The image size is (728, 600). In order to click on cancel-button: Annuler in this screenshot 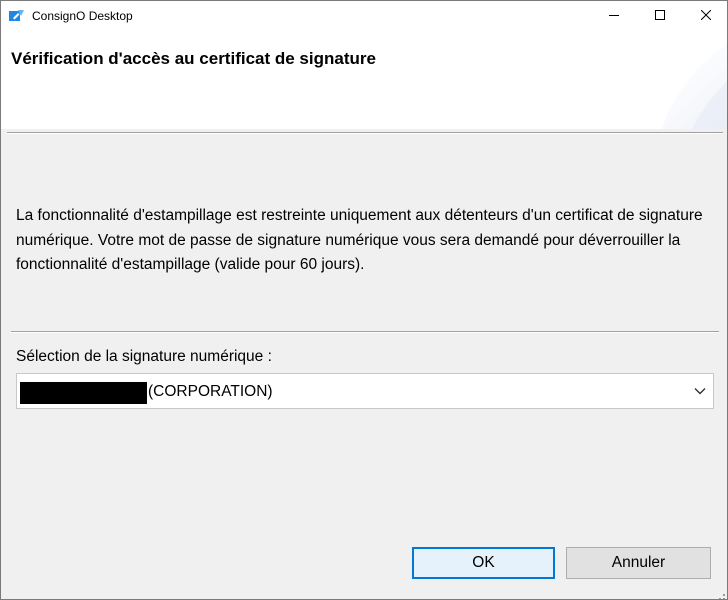, I will do `click(638, 563)`.